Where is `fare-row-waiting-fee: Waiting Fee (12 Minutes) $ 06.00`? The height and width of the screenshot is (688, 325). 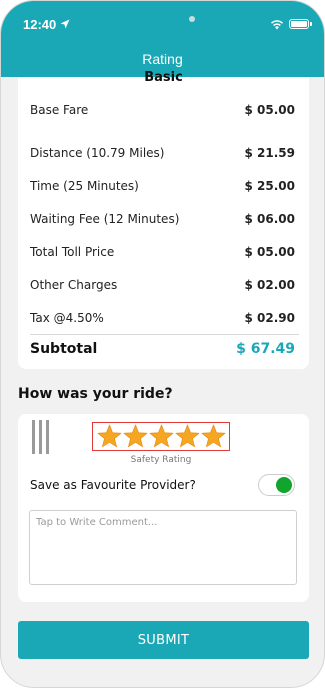 fare-row-waiting-fee: Waiting Fee (12 Minutes) $ 06.00 is located at coordinates (162, 221).